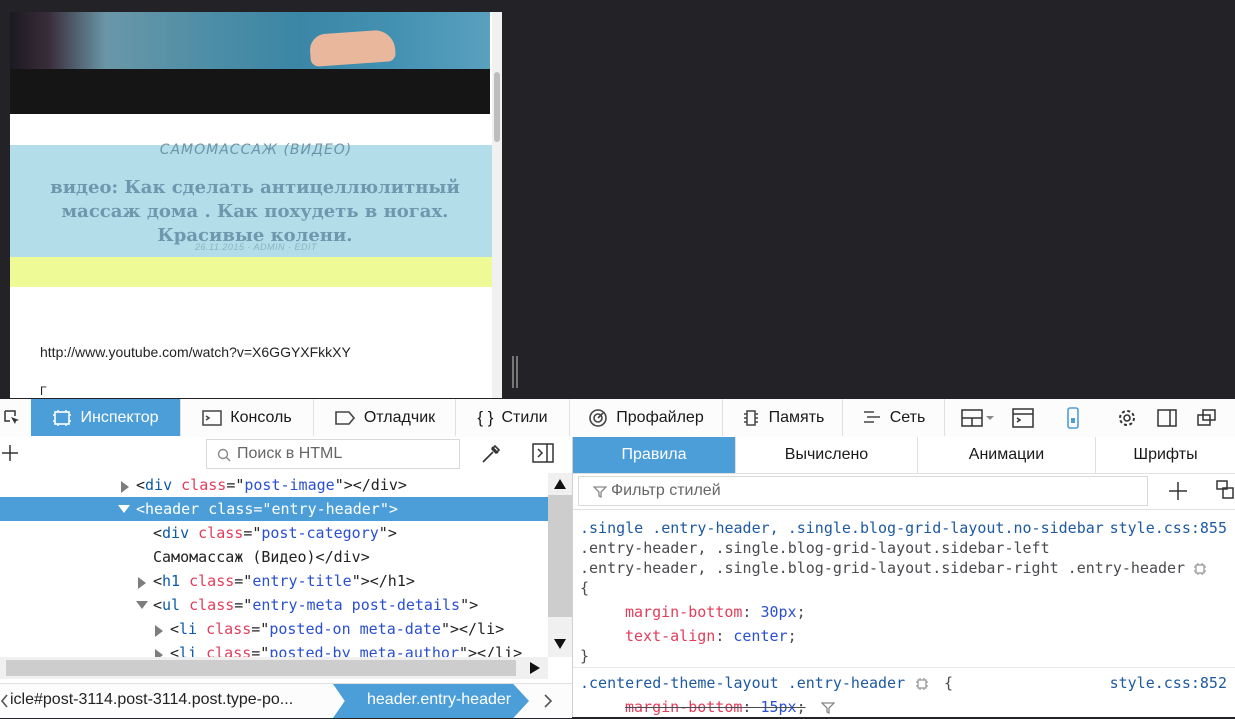 The height and width of the screenshot is (719, 1235). Describe the element at coordinates (907, 417) in the screenshot. I see `tab-label: Сеть` at that location.